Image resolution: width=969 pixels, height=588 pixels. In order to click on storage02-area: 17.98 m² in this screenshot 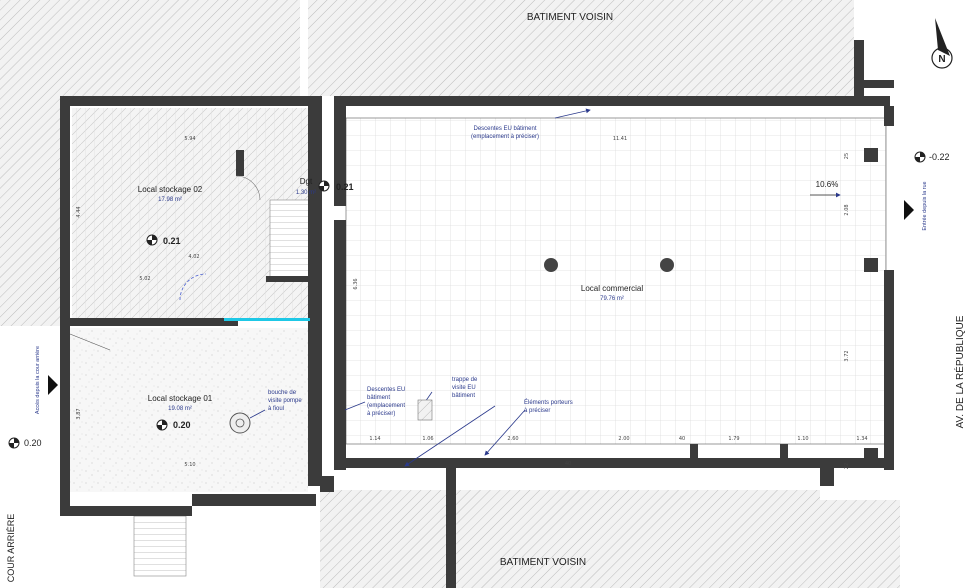, I will do `click(170, 200)`.